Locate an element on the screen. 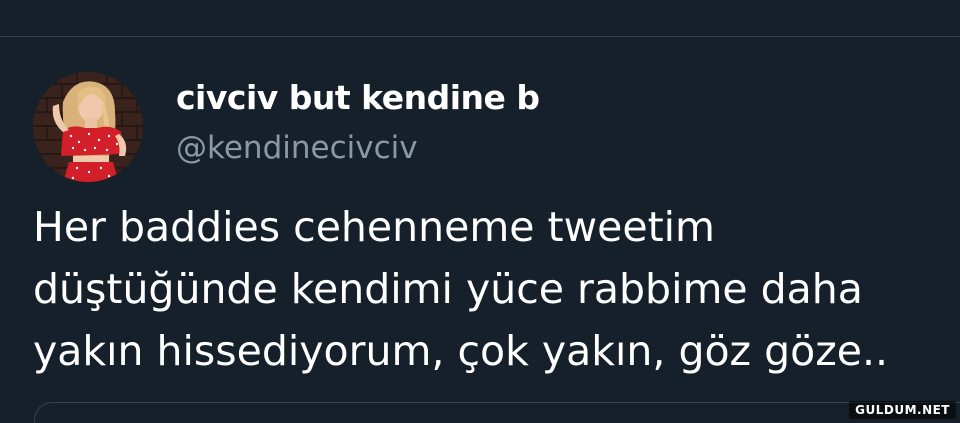 Image resolution: width=960 pixels, height=423 pixels. author-display-name: civciv but kendine b is located at coordinates (358, 97).